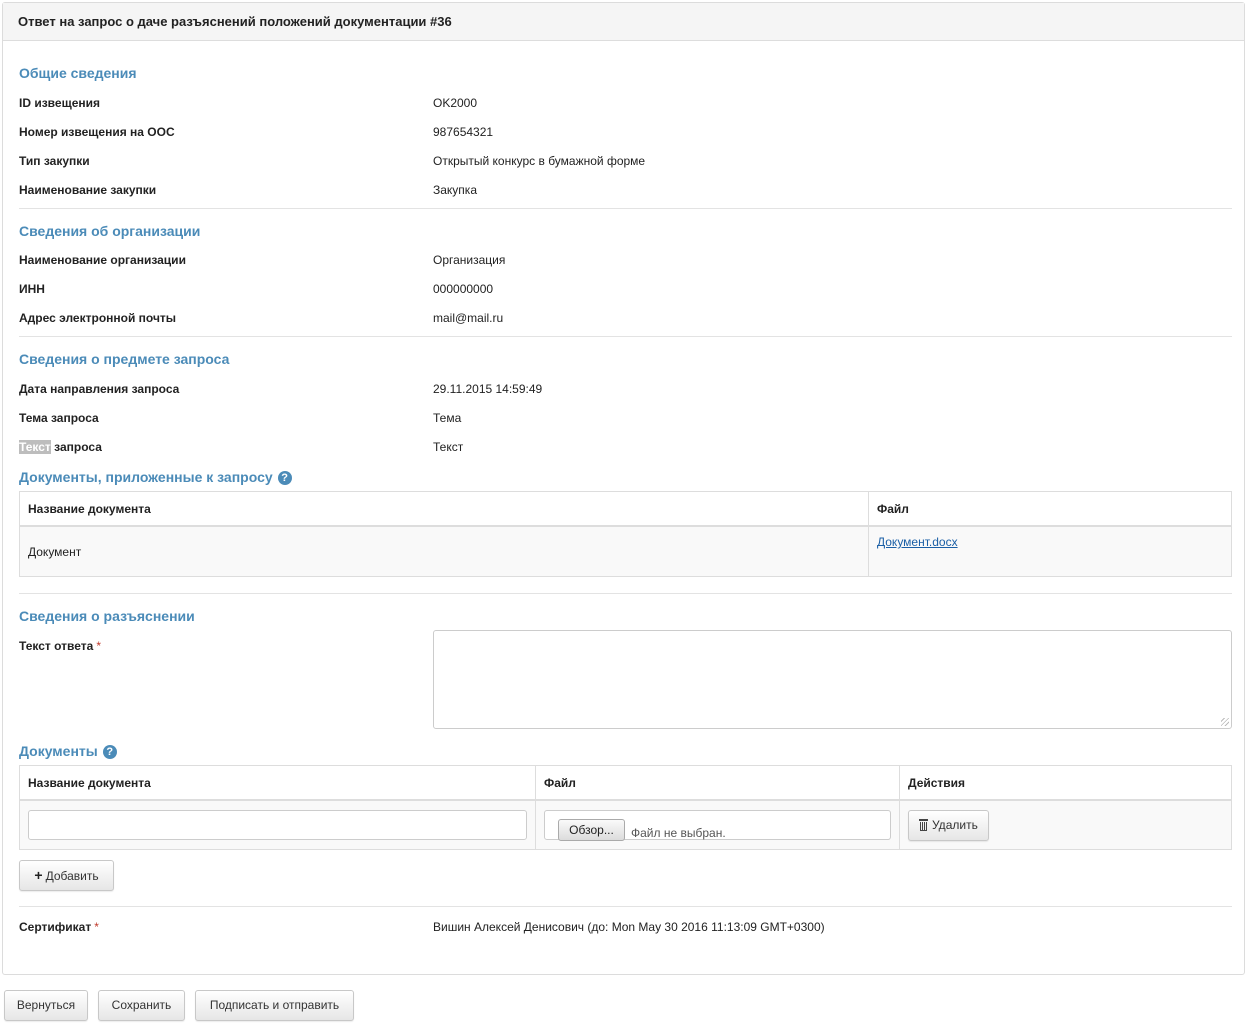 The width and height of the screenshot is (1249, 1030). I want to click on cell-file: Обзор... Файл не выбран., so click(717, 824).